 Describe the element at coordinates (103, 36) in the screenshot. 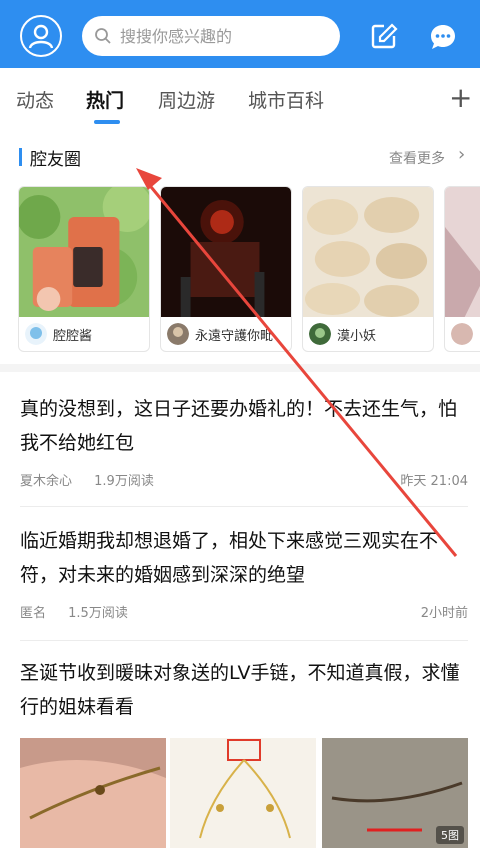

I see `search-icon` at that location.